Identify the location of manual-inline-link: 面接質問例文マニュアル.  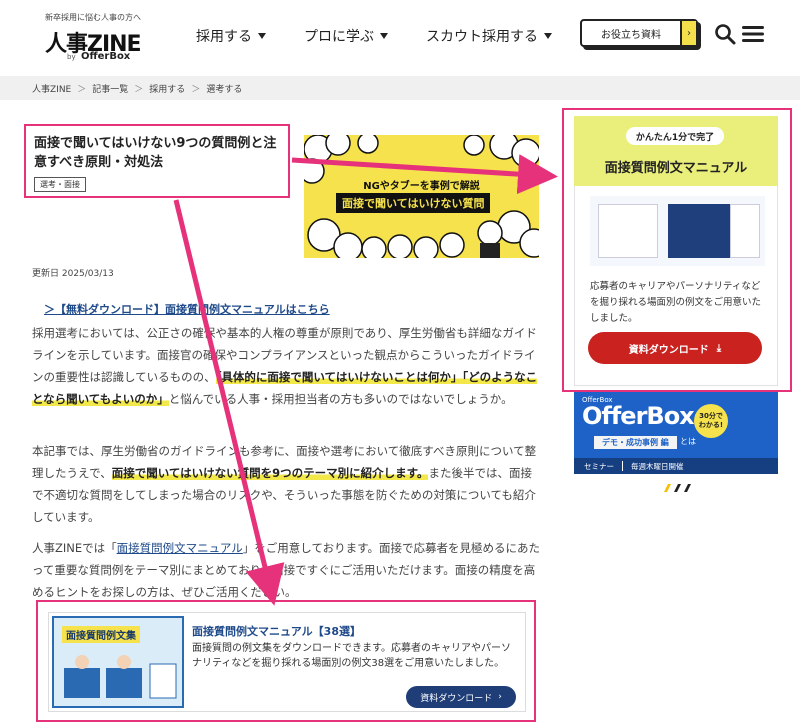
(180, 548).